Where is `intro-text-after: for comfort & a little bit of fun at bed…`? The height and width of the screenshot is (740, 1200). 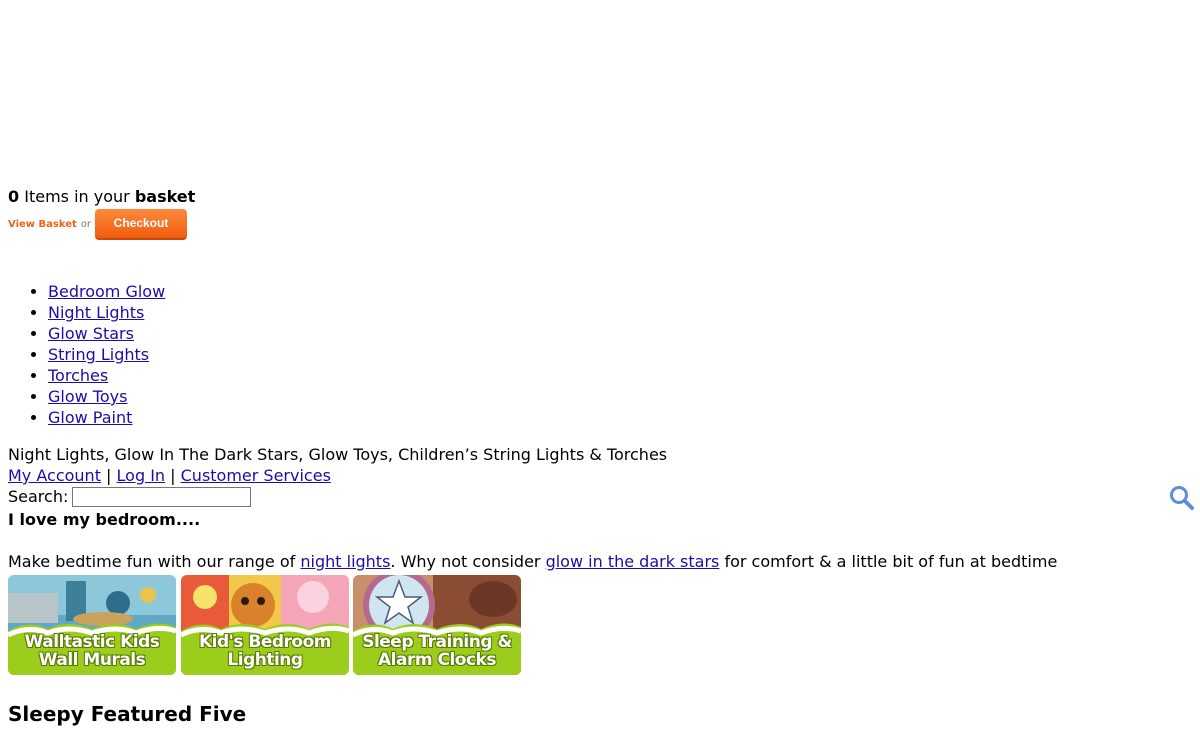 intro-text-after: for comfort & a little bit of fun at bed… is located at coordinates (888, 561).